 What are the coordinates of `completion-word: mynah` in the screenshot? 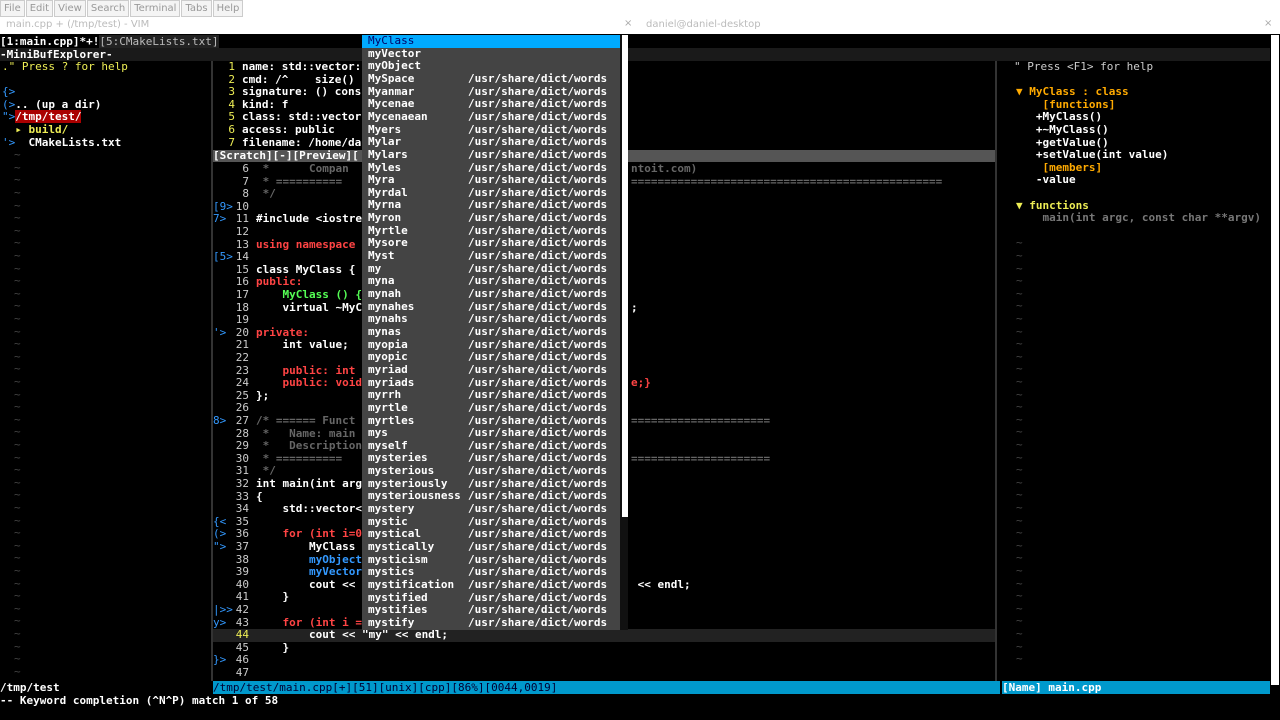 It's located at (385, 293).